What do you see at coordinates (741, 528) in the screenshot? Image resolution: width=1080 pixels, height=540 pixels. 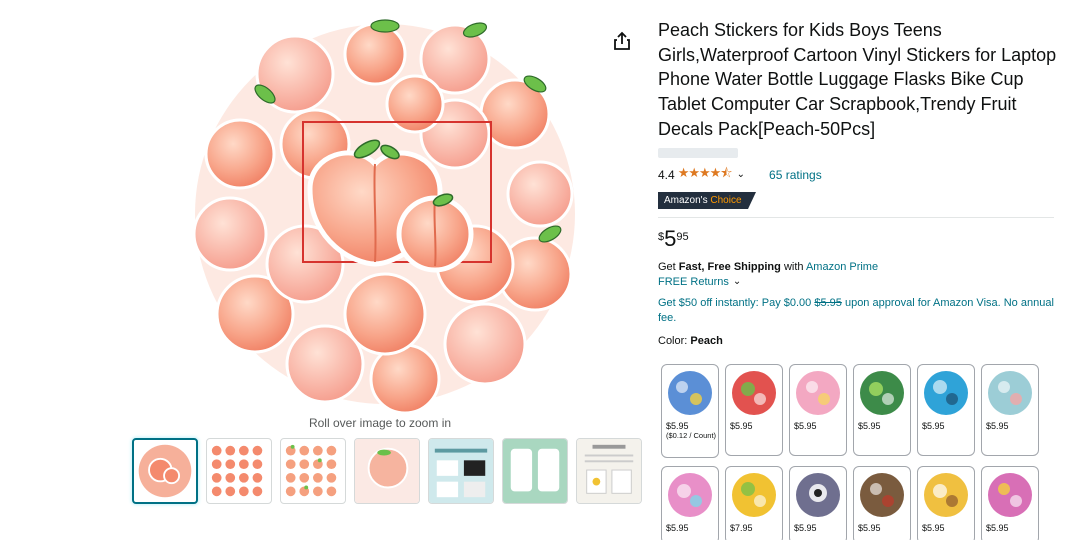 I see `swatch-price: $7.95` at bounding box center [741, 528].